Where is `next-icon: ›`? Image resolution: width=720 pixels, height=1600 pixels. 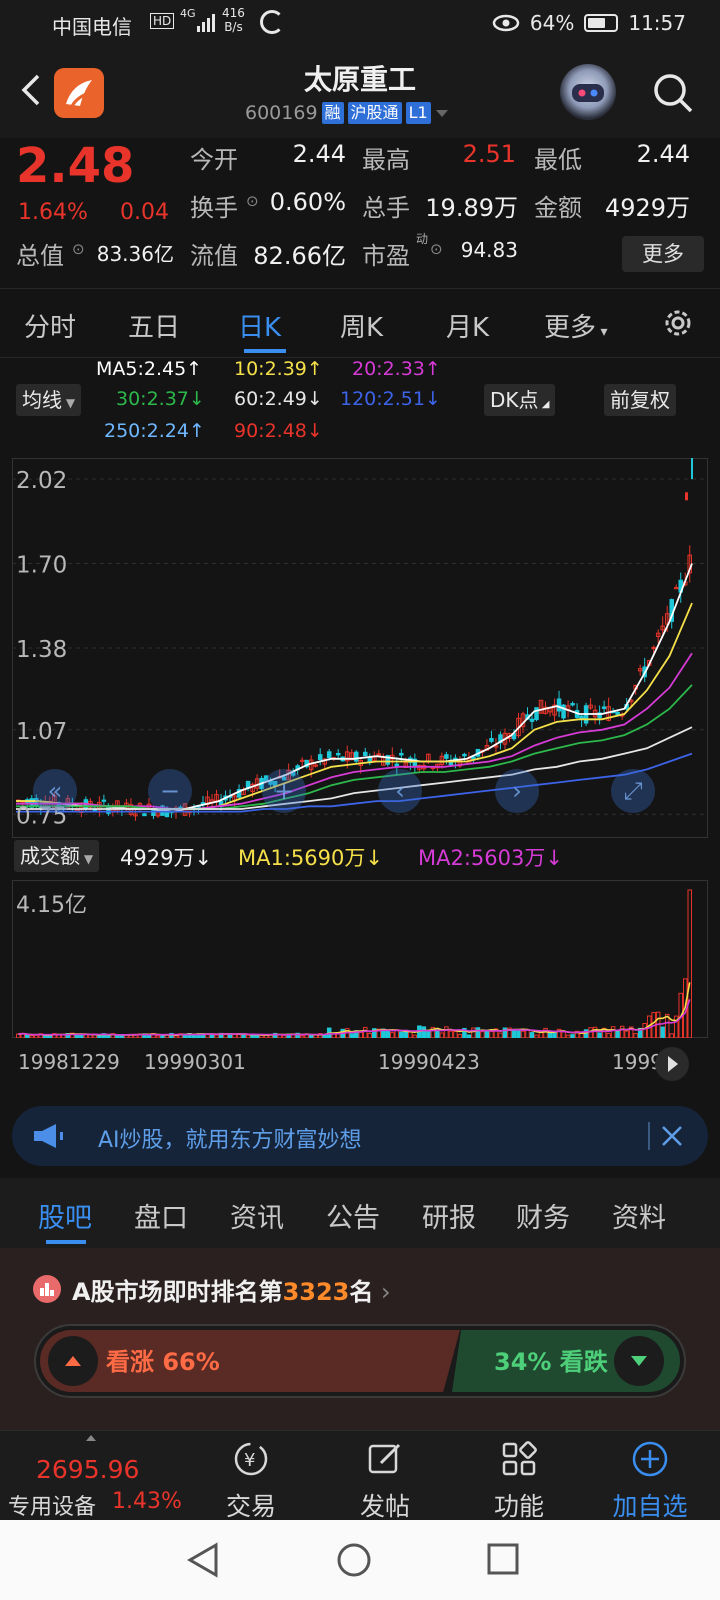 next-icon: › is located at coordinates (517, 791).